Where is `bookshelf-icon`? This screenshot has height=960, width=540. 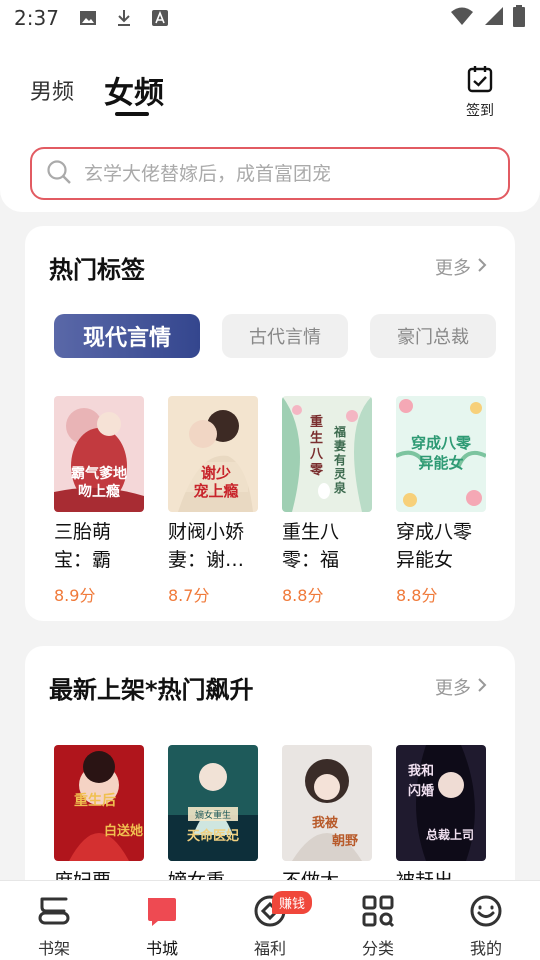 bookshelf-icon is located at coordinates (54, 911).